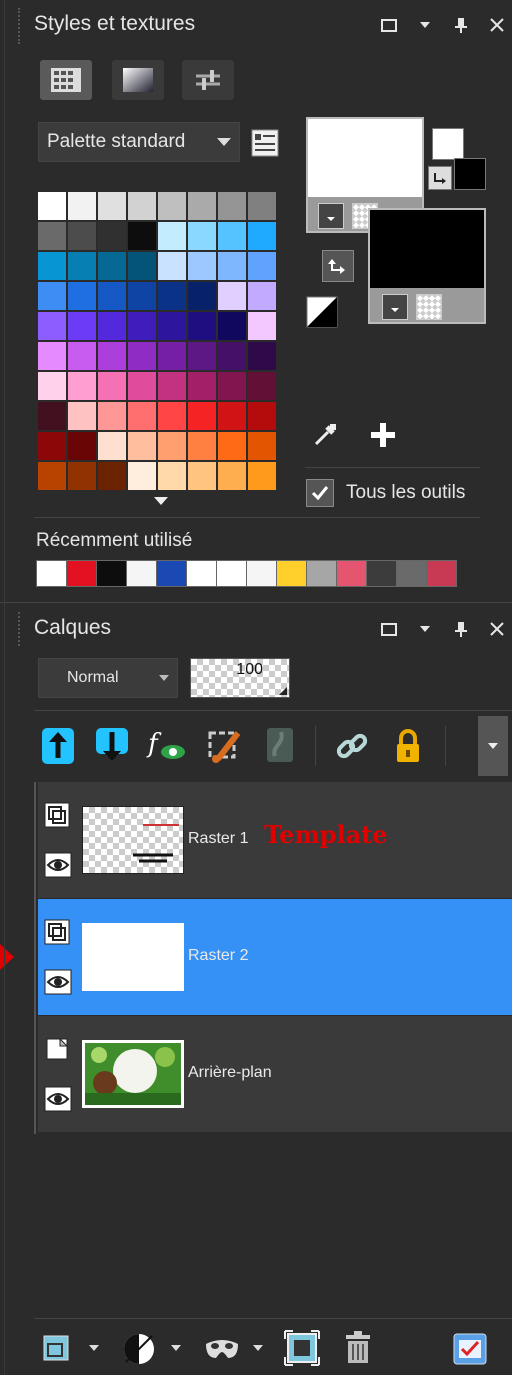  I want to click on adjustment-layer-icon, so click(139, 1349).